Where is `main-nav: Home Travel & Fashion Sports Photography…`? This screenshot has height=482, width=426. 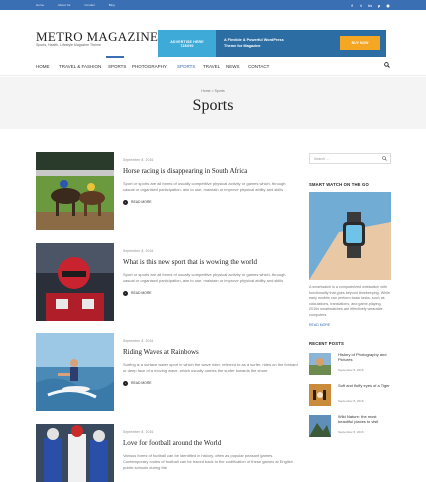 main-nav: Home Travel & Fashion Sports Photography… is located at coordinates (213, 66).